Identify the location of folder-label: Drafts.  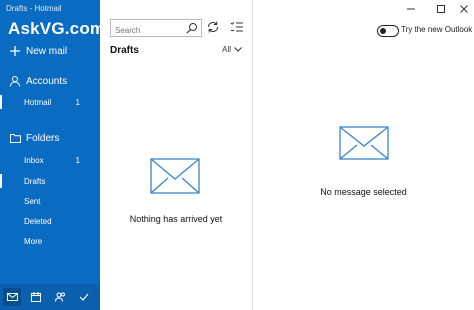
(35, 181).